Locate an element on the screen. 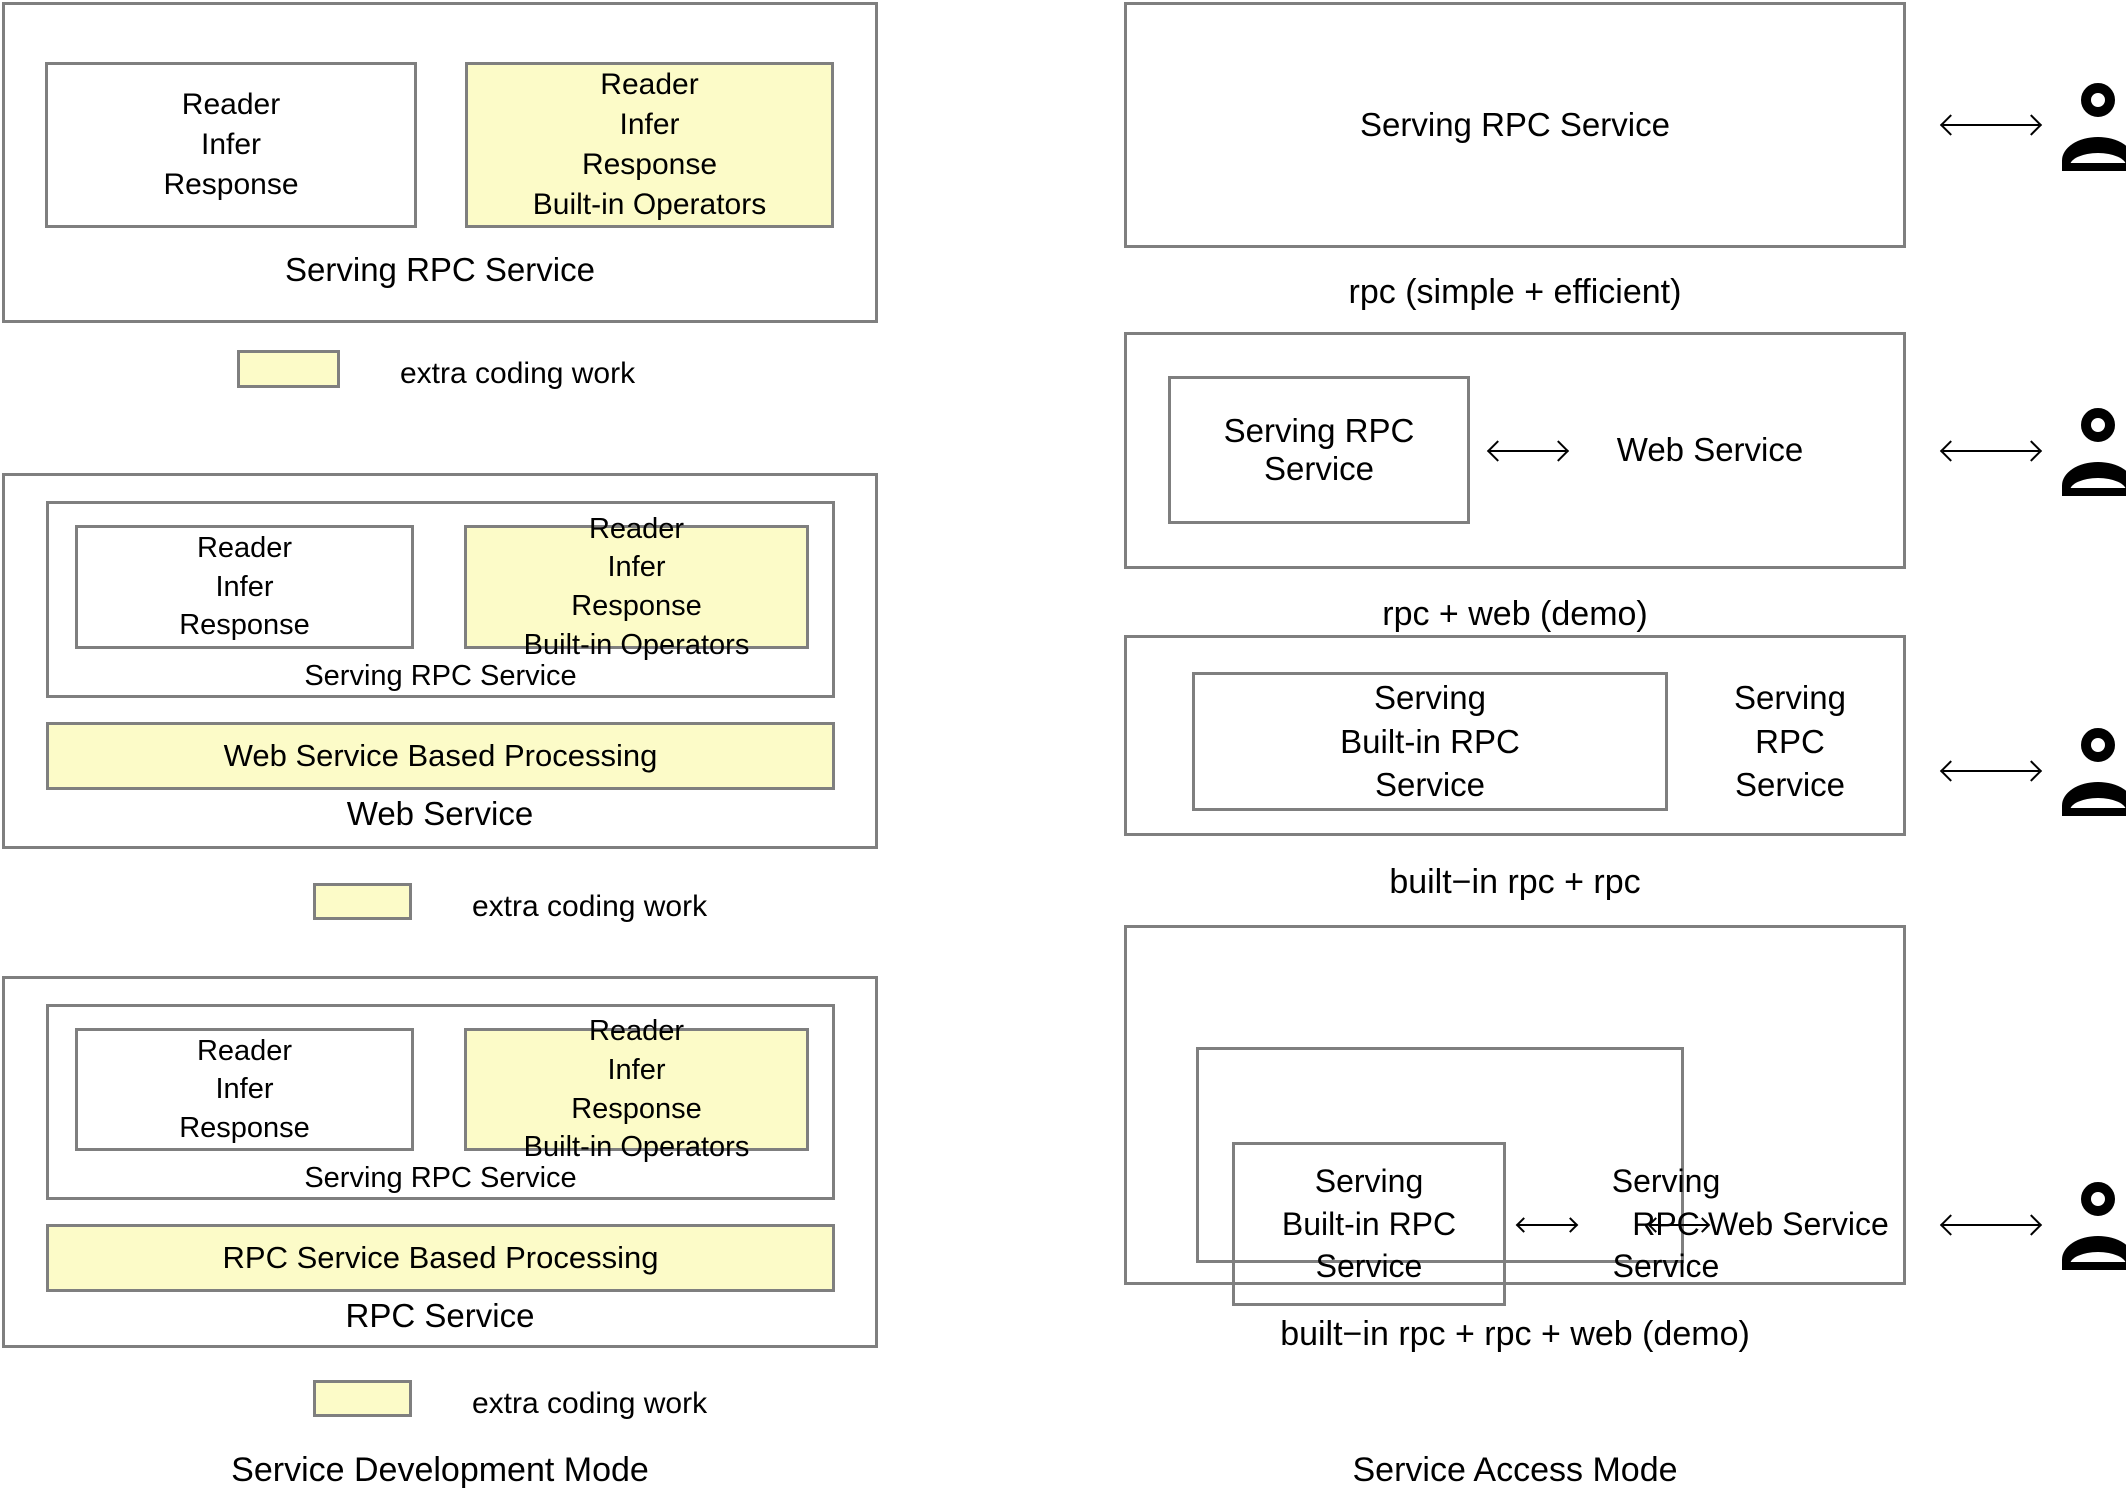  panel-web-service-yellow-text: Reader Infer Response Built-in Operators is located at coordinates (636, 586).